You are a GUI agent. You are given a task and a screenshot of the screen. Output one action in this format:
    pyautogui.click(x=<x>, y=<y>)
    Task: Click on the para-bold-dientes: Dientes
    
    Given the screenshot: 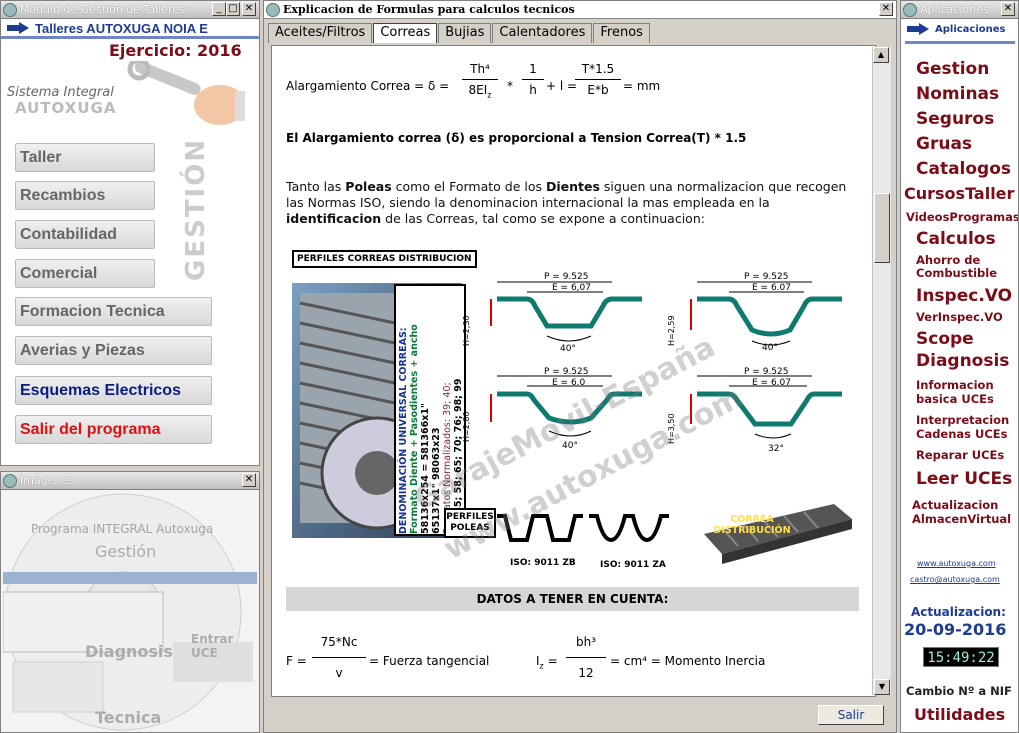 What is the action you would take?
    pyautogui.click(x=573, y=186)
    